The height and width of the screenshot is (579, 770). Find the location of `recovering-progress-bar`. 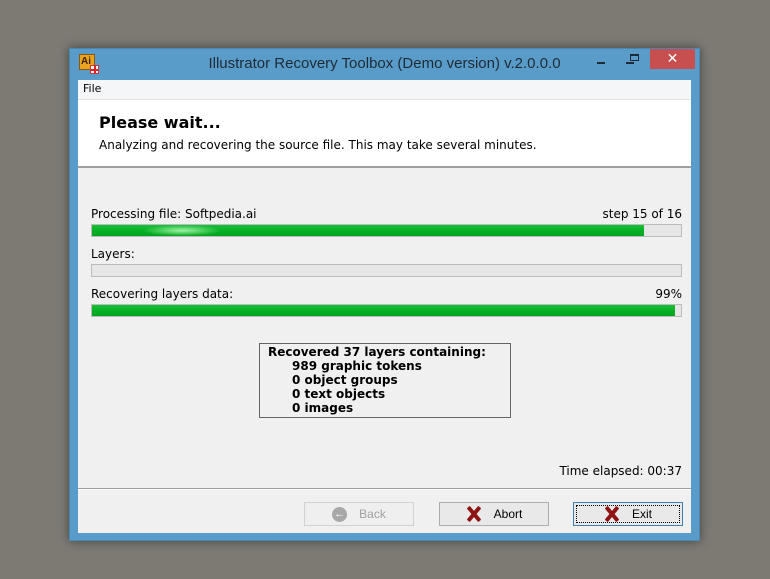

recovering-progress-bar is located at coordinates (386, 310).